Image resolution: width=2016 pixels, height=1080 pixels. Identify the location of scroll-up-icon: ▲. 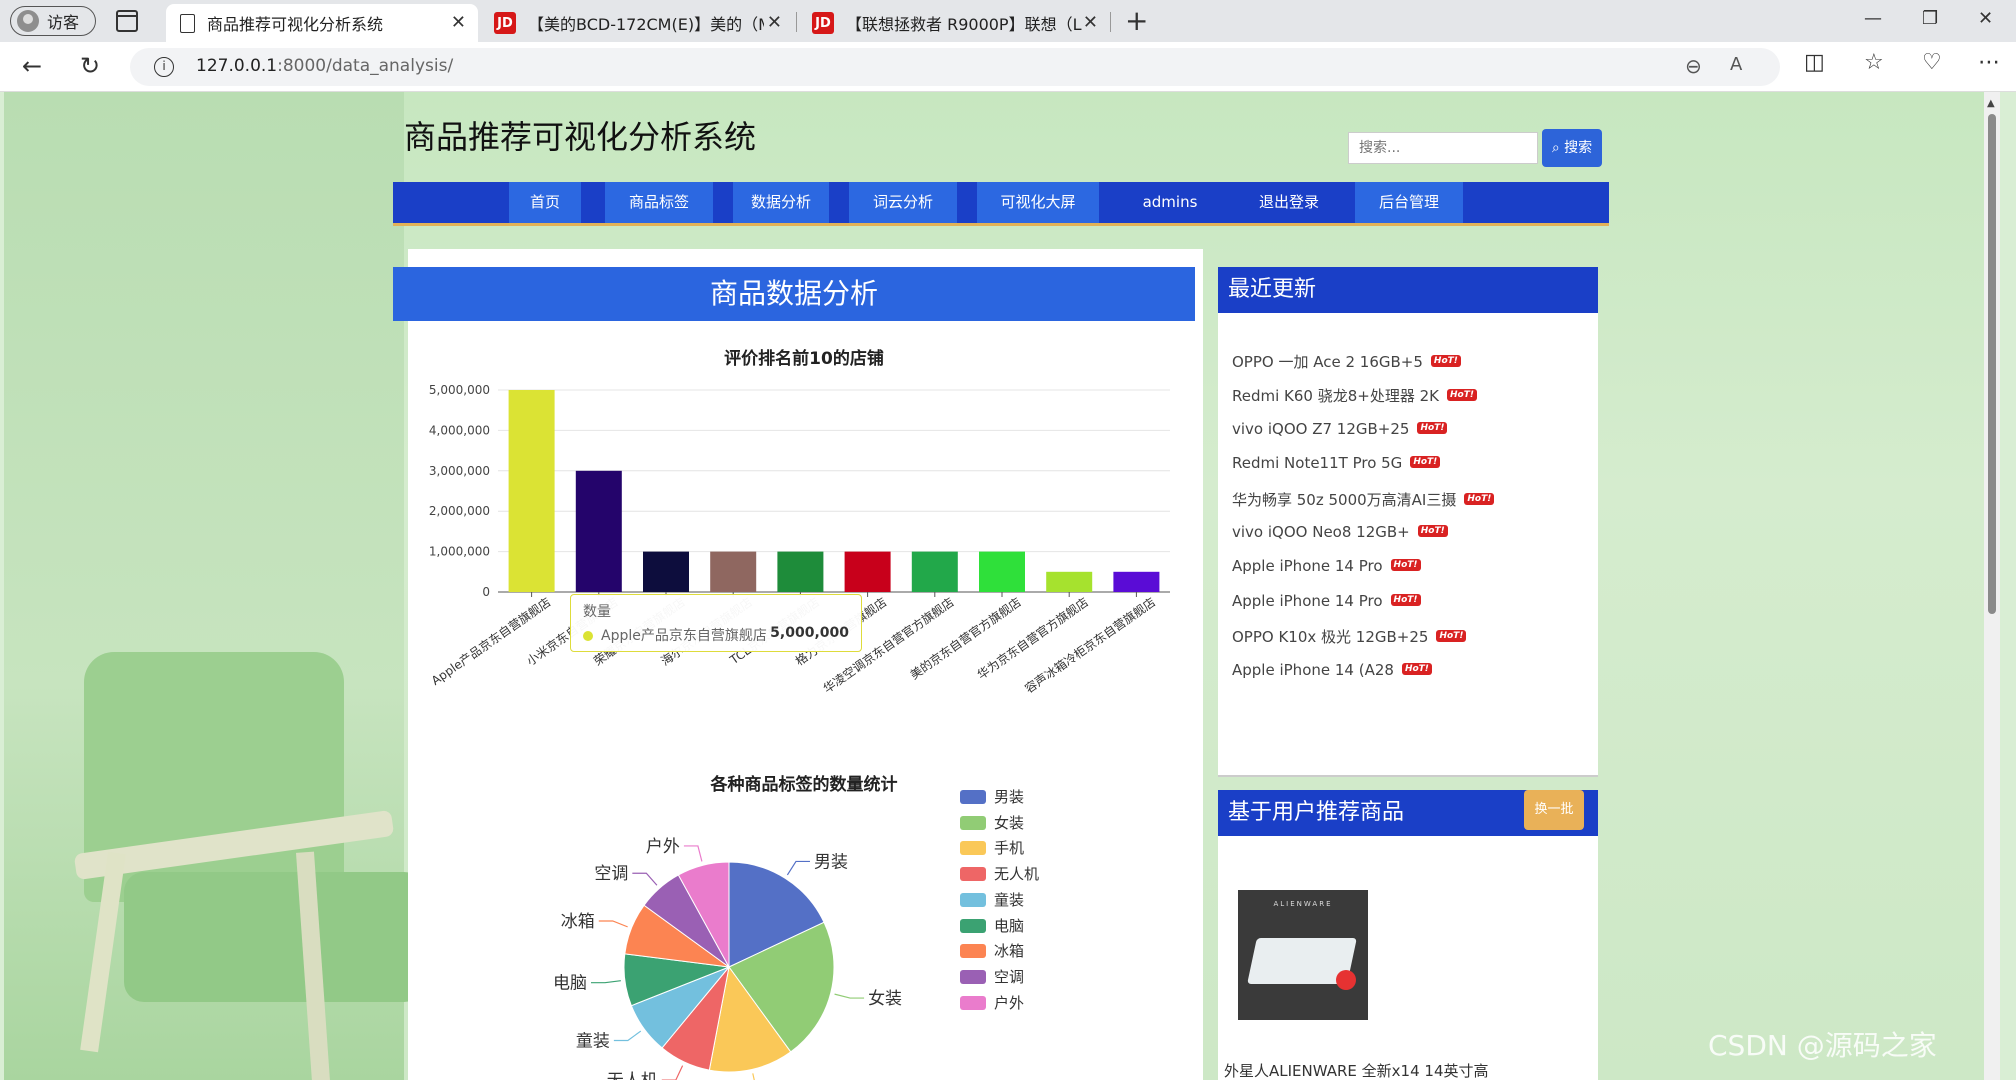
(1991, 103).